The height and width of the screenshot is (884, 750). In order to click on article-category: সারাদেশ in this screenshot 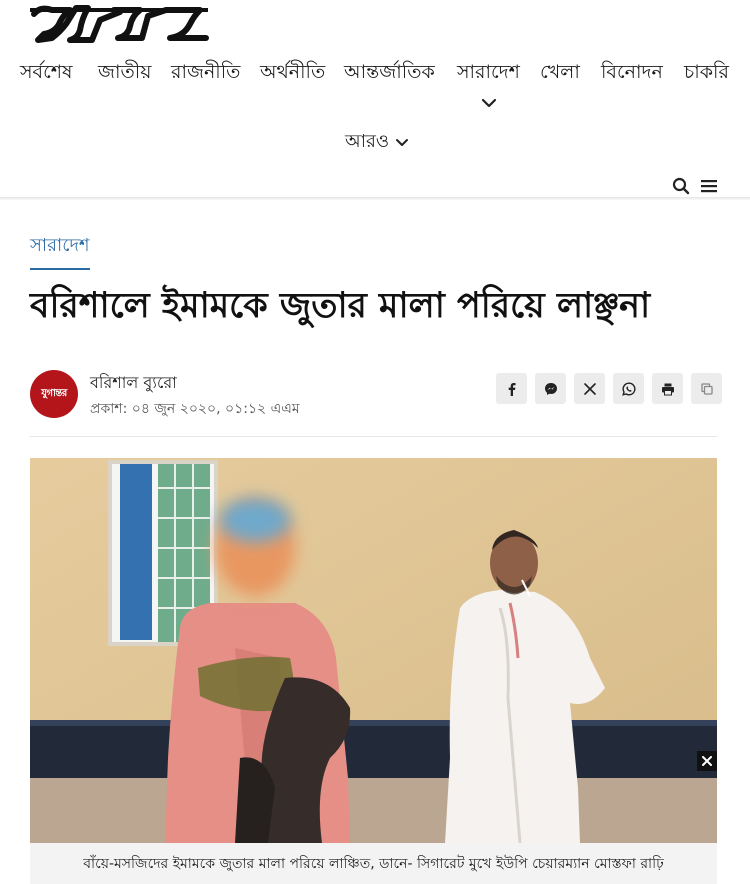, I will do `click(60, 250)`.